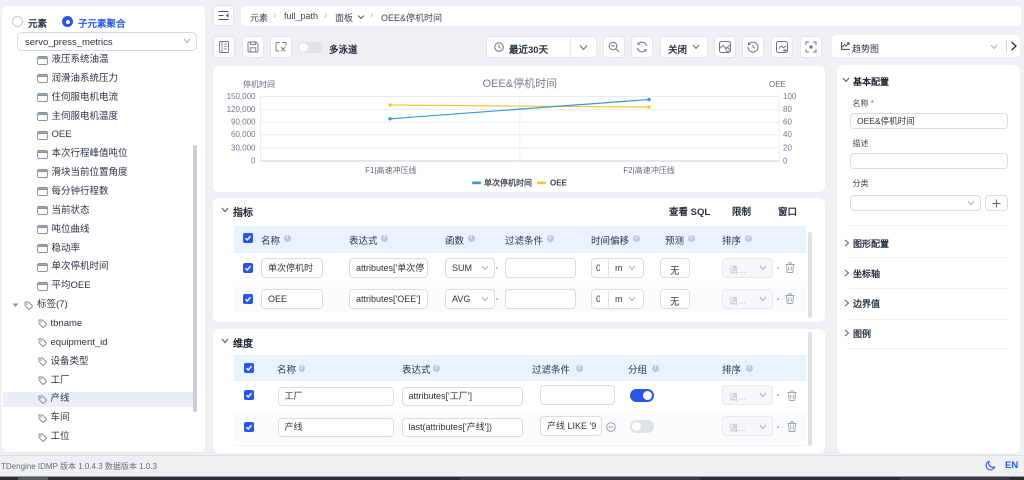 This screenshot has width=1024, height=480. Describe the element at coordinates (520, 83) in the screenshot. I see `svg-text: OEE&停机时间` at that location.